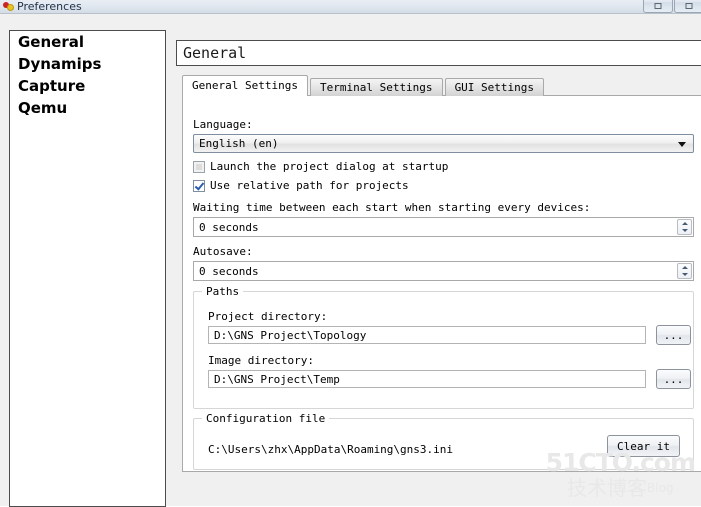 This screenshot has width=701, height=507. Describe the element at coordinates (331, 449) in the screenshot. I see `configuration-file-path: C:\Users\zhx\AppData\Roaming\gns3.ini` at that location.